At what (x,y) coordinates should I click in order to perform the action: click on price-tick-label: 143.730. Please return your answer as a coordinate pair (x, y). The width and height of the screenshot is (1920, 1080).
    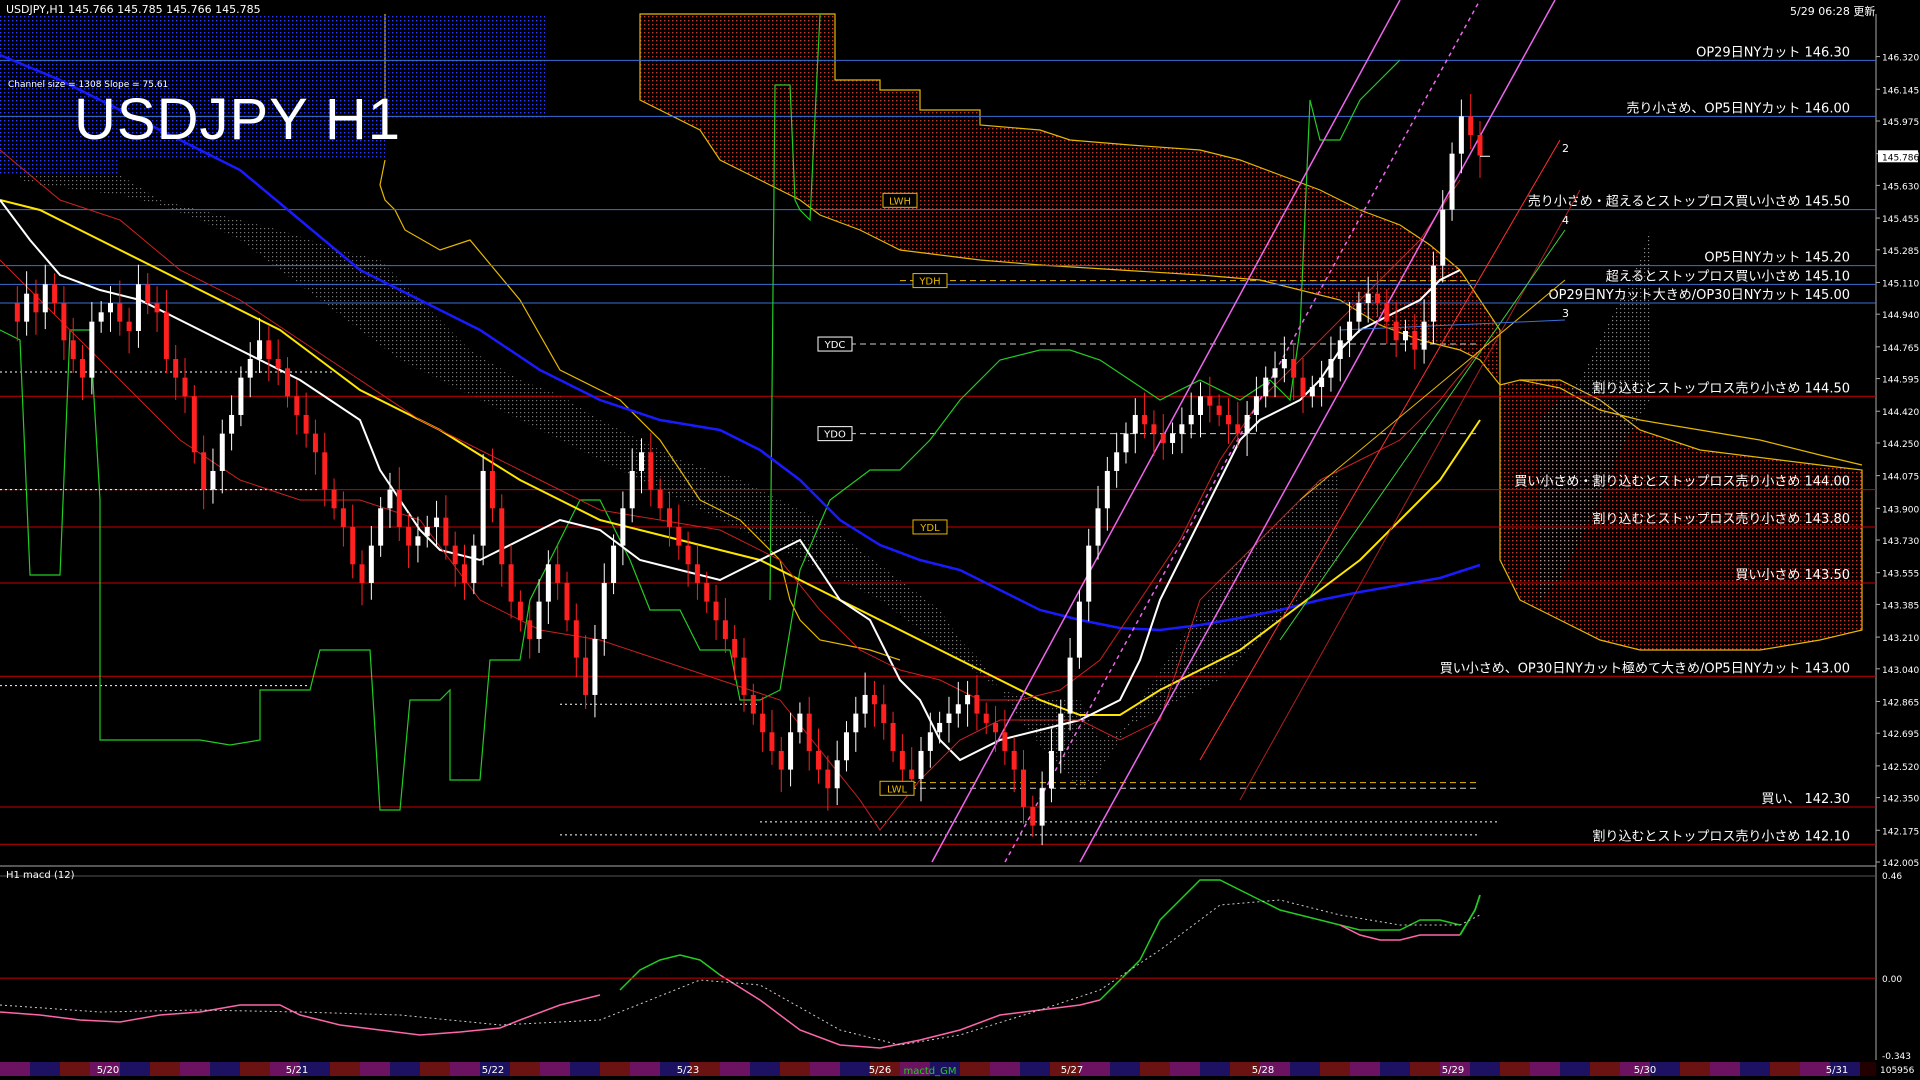
    Looking at the image, I should click on (1900, 542).